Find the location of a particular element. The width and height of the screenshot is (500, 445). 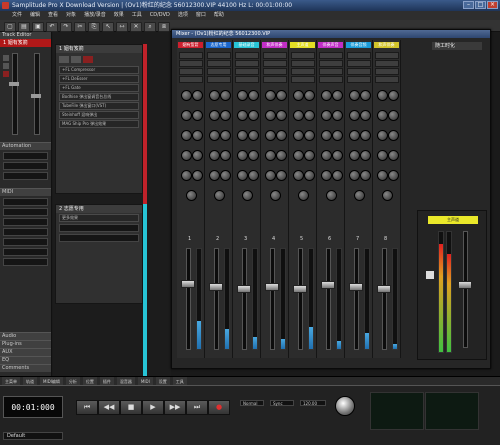

track-2-name: 2 志愿专用 is located at coordinates (99, 209).